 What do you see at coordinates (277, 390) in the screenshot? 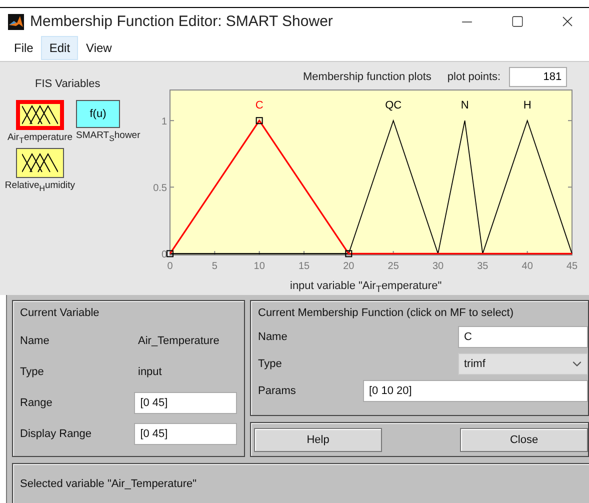
I see `field-label: Params` at bounding box center [277, 390].